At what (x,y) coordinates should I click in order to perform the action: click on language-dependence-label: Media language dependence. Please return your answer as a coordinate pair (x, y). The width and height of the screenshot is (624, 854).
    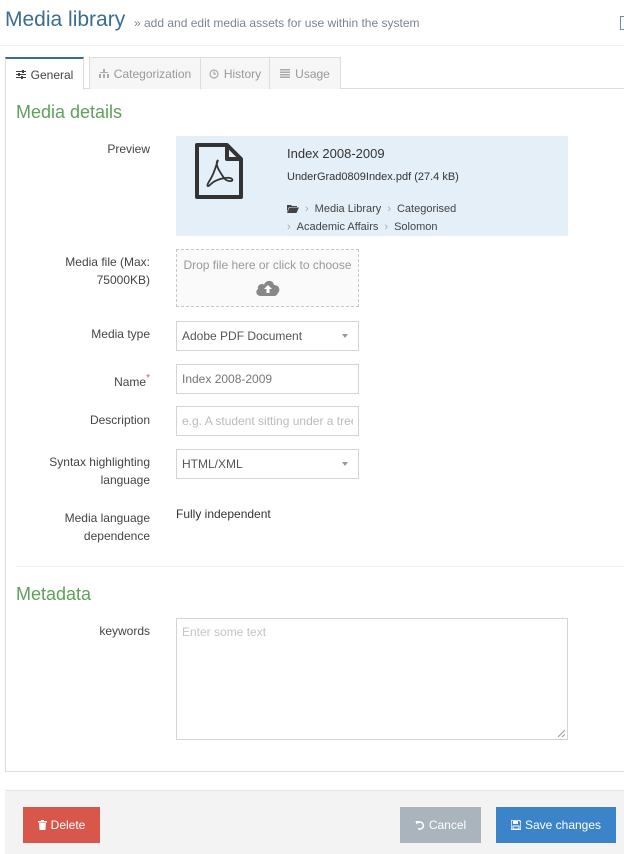
    Looking at the image, I should click on (107, 527).